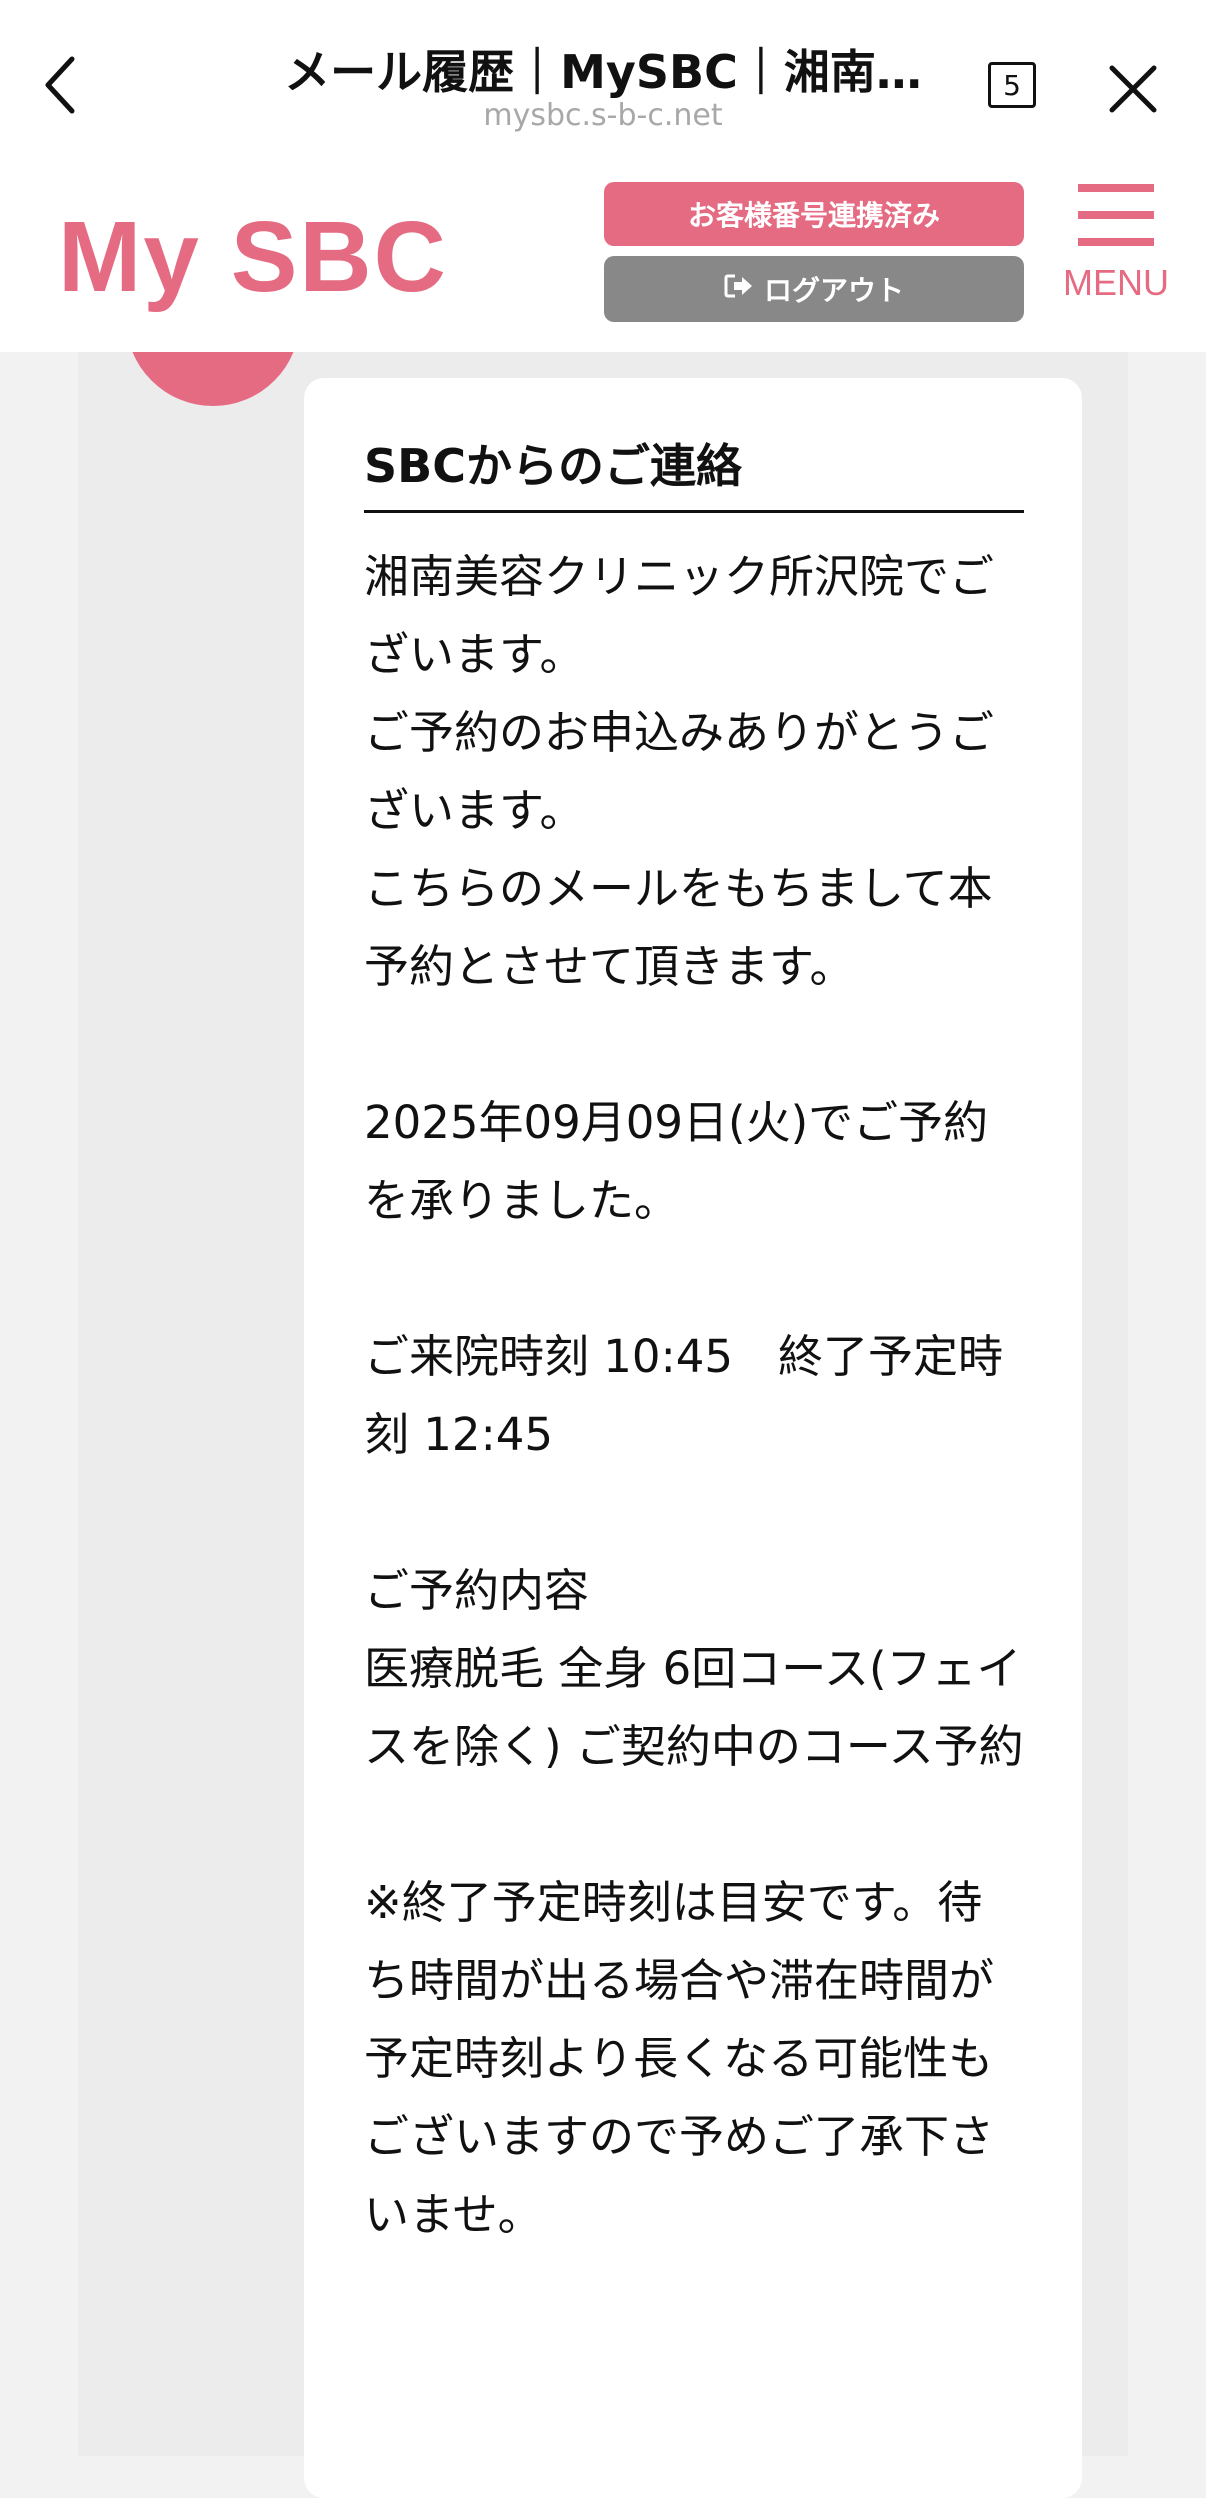  Describe the element at coordinates (253, 257) in the screenshot. I see `site-logo: My SBC` at that location.